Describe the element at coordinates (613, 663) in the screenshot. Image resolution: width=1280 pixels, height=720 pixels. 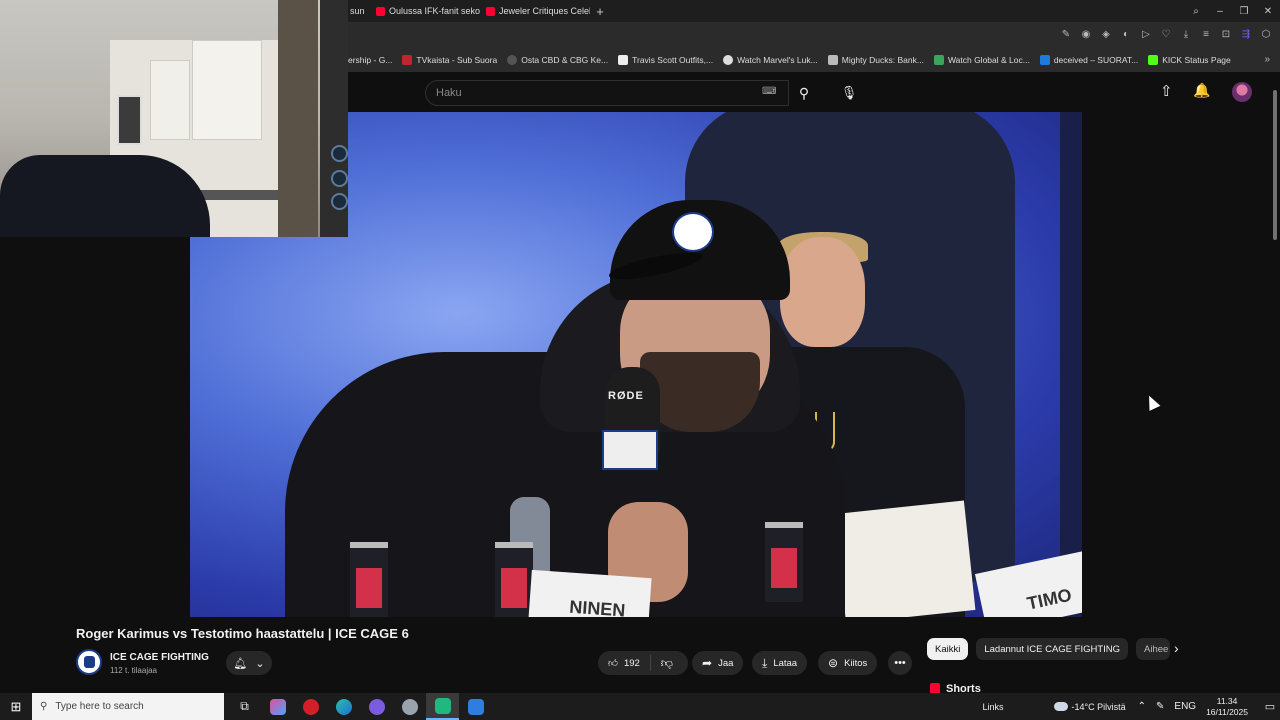
I see `thumbs-up-icon: 👍︎` at that location.